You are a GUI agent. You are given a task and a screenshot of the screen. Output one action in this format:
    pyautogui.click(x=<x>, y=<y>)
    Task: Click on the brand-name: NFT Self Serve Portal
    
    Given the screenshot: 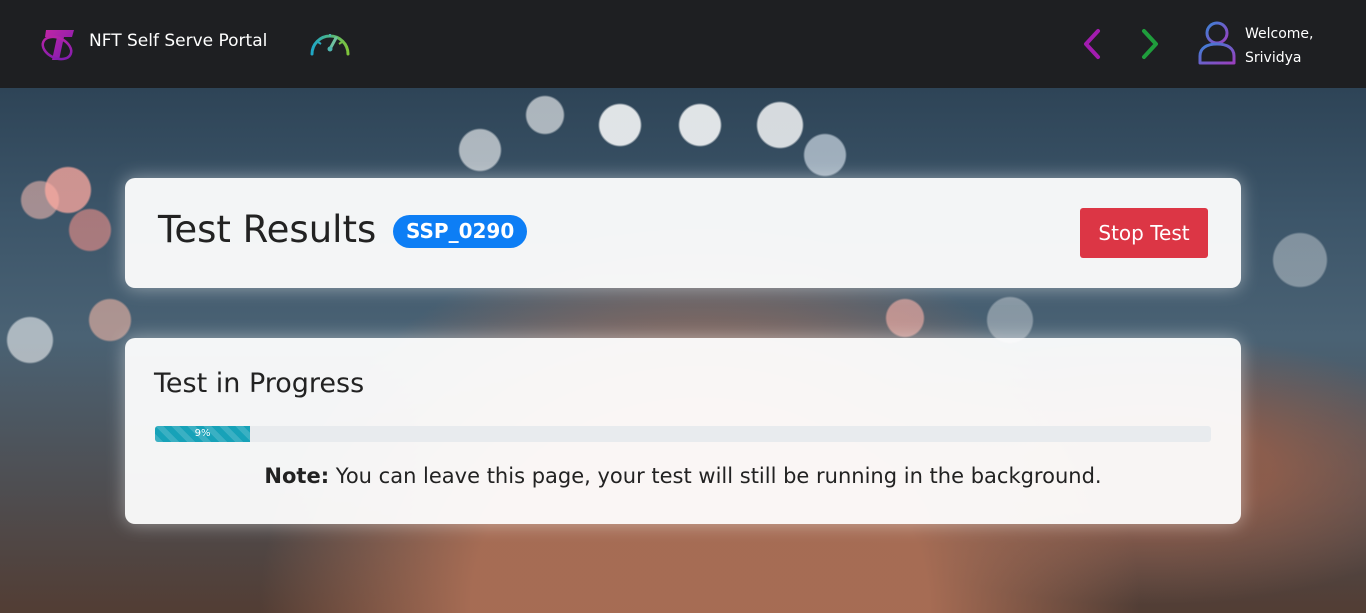 What is the action you would take?
    pyautogui.click(x=178, y=41)
    